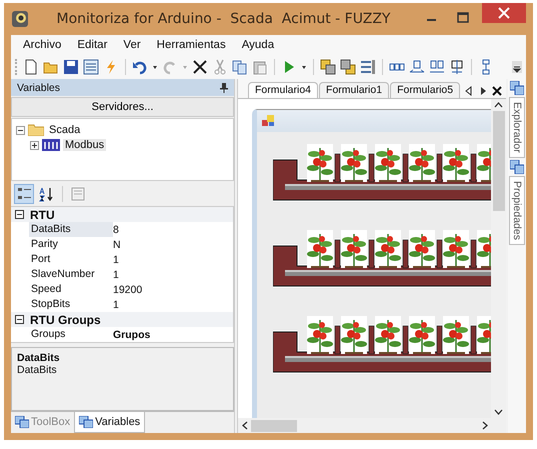 This screenshot has height=449, width=537. What do you see at coordinates (39, 358) in the screenshot?
I see `description-title: DataBits` at bounding box center [39, 358].